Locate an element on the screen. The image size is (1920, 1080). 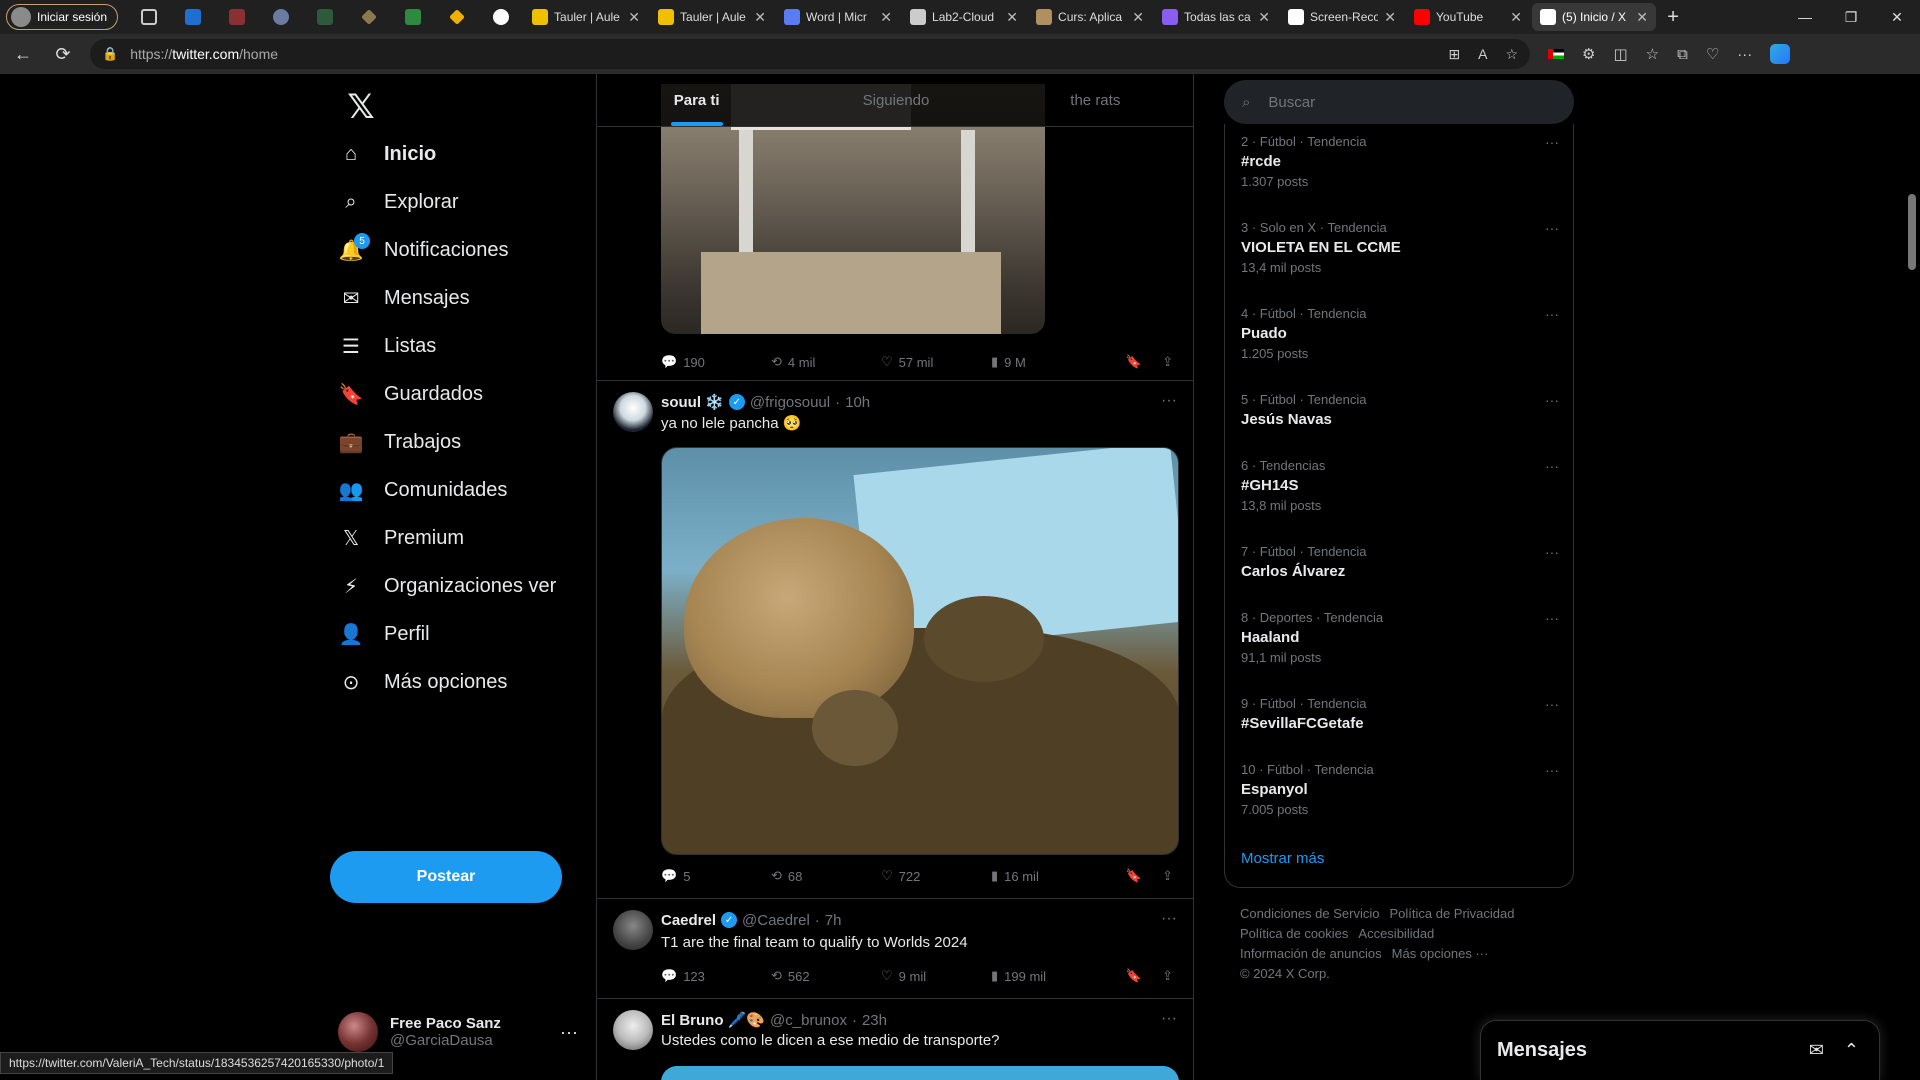
x-logo-icon: 𝕏 is located at coordinates (361, 107).